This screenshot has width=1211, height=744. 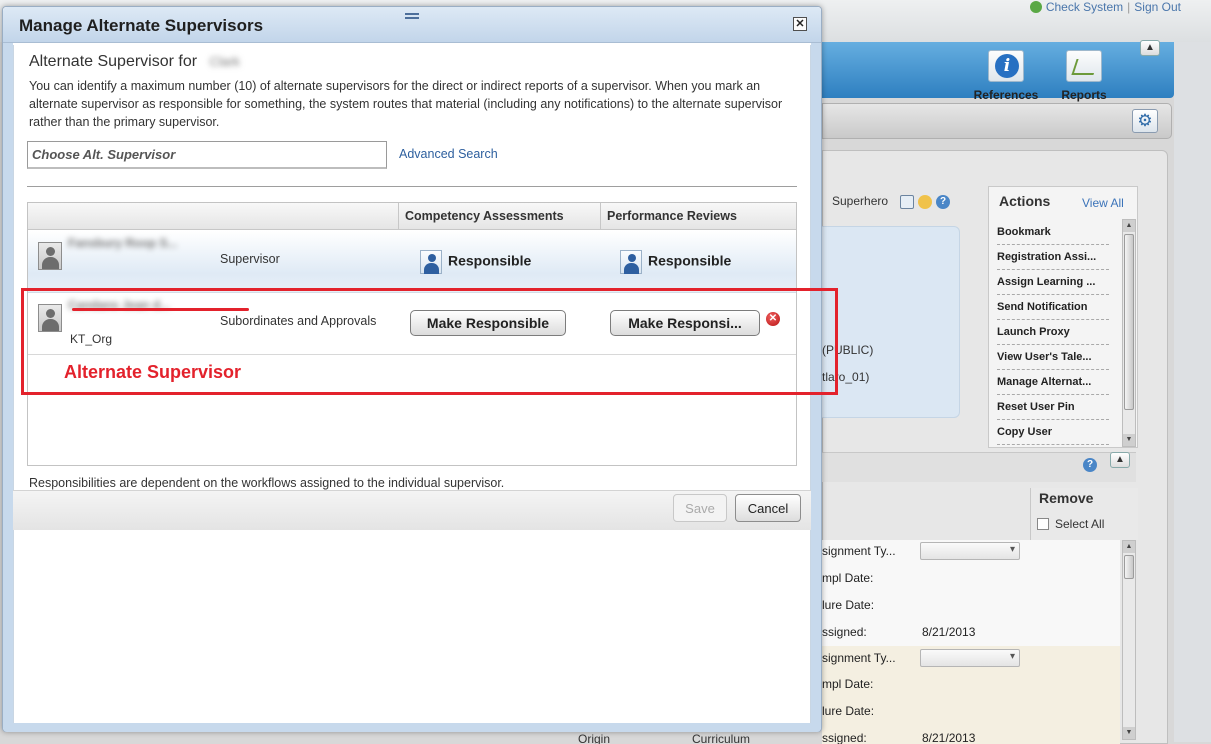 I want to click on drag-handle-icon, so click(x=412, y=16).